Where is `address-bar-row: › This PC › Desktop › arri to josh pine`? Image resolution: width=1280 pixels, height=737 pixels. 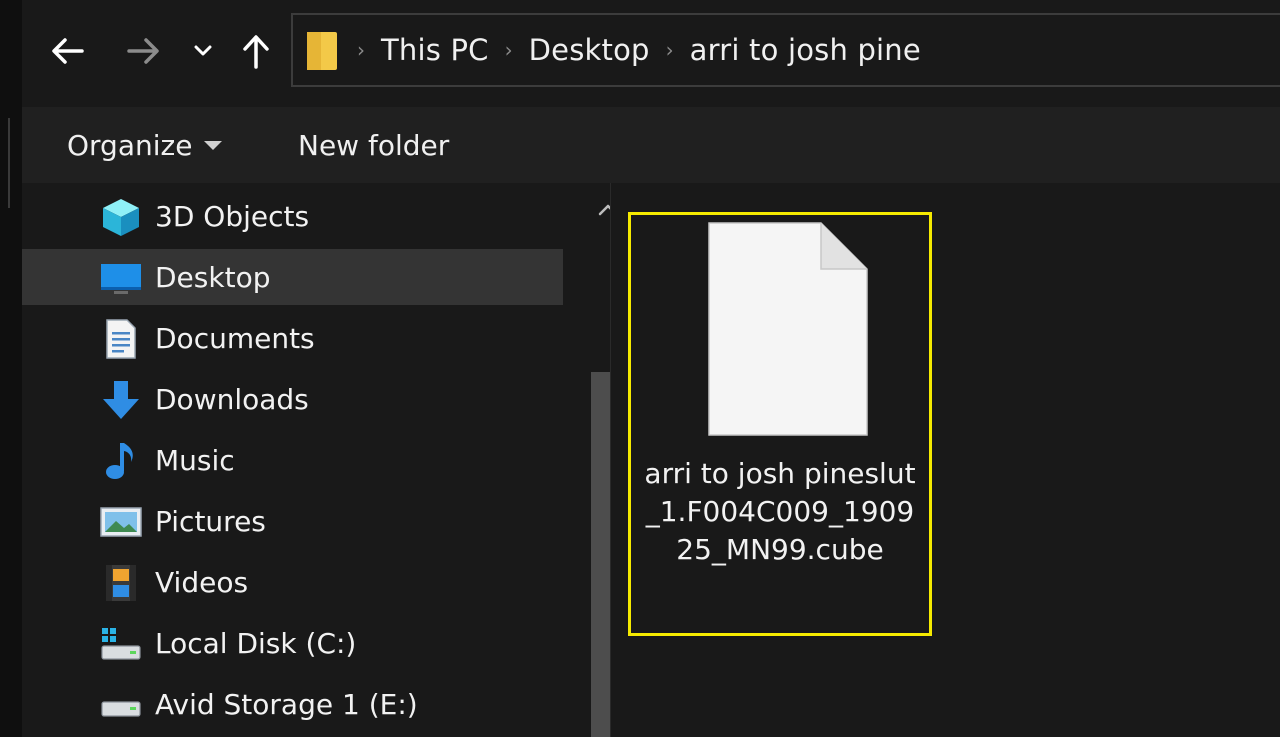 address-bar-row: › This PC › Desktop › arri to josh pine is located at coordinates (651, 53).